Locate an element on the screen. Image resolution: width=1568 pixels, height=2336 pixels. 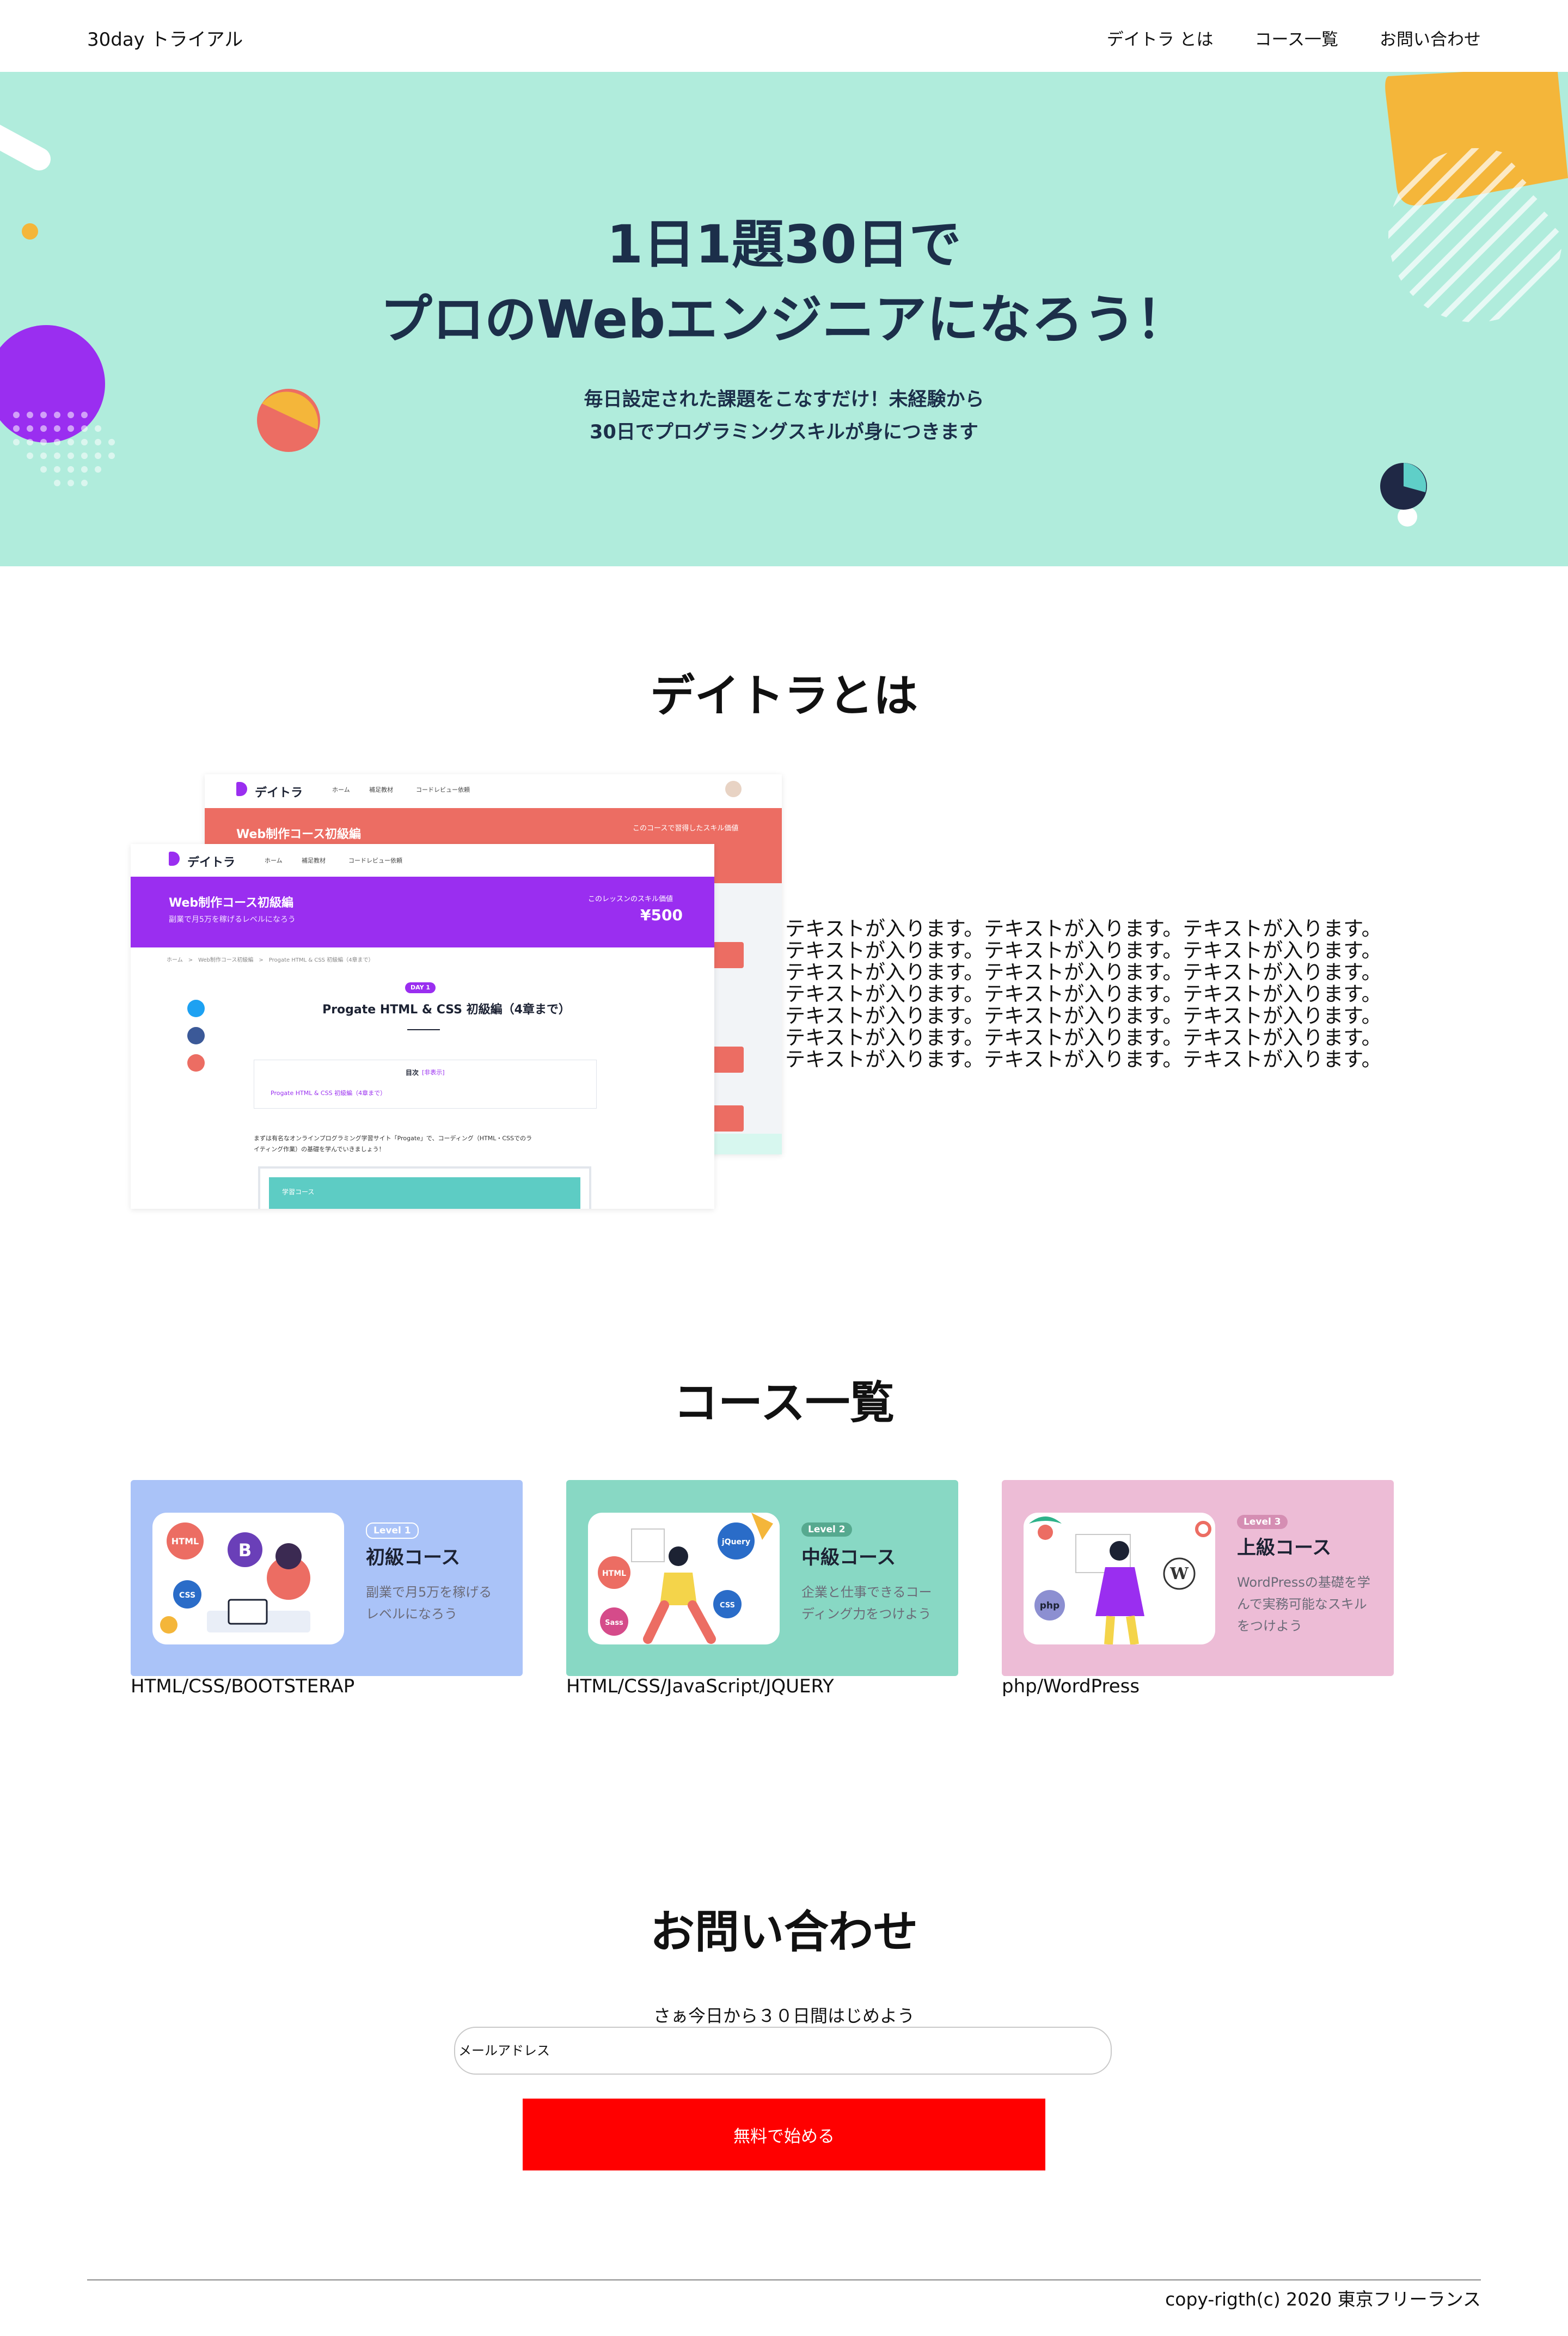
mock-banner-right: このコースで習得したスキル価値 is located at coordinates (686, 828).